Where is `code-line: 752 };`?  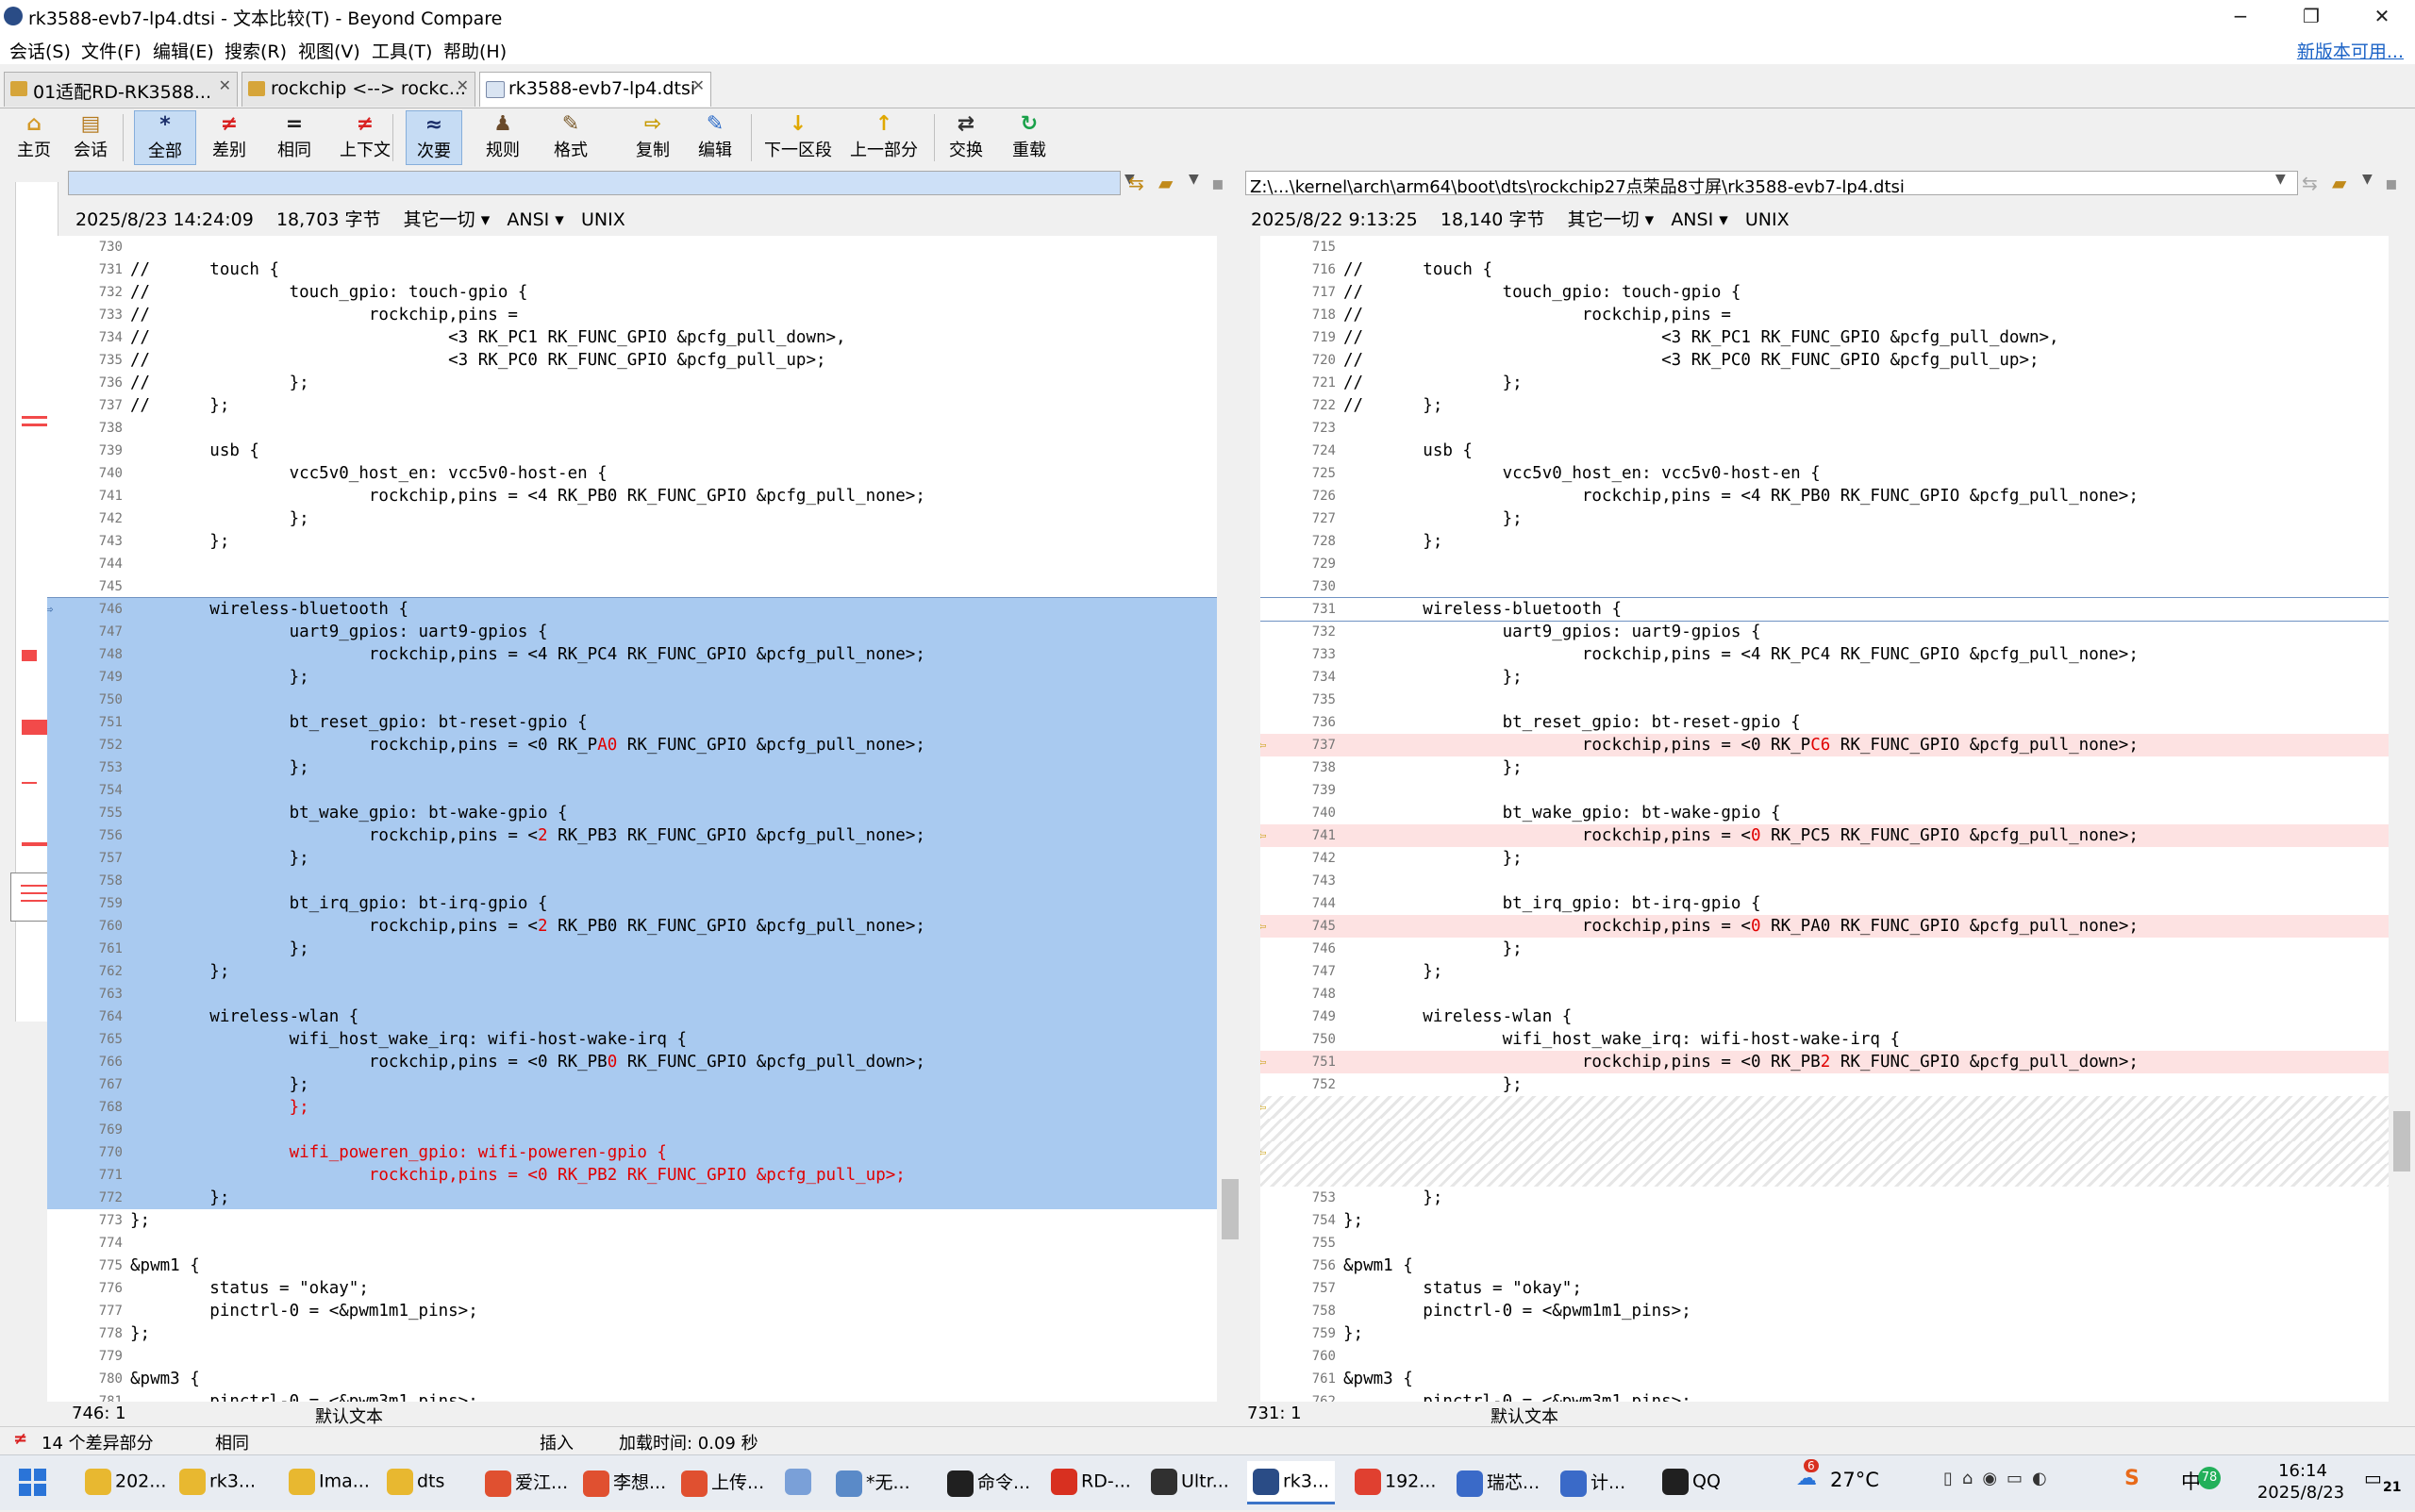
code-line: 752 }; is located at coordinates (1824, 1084).